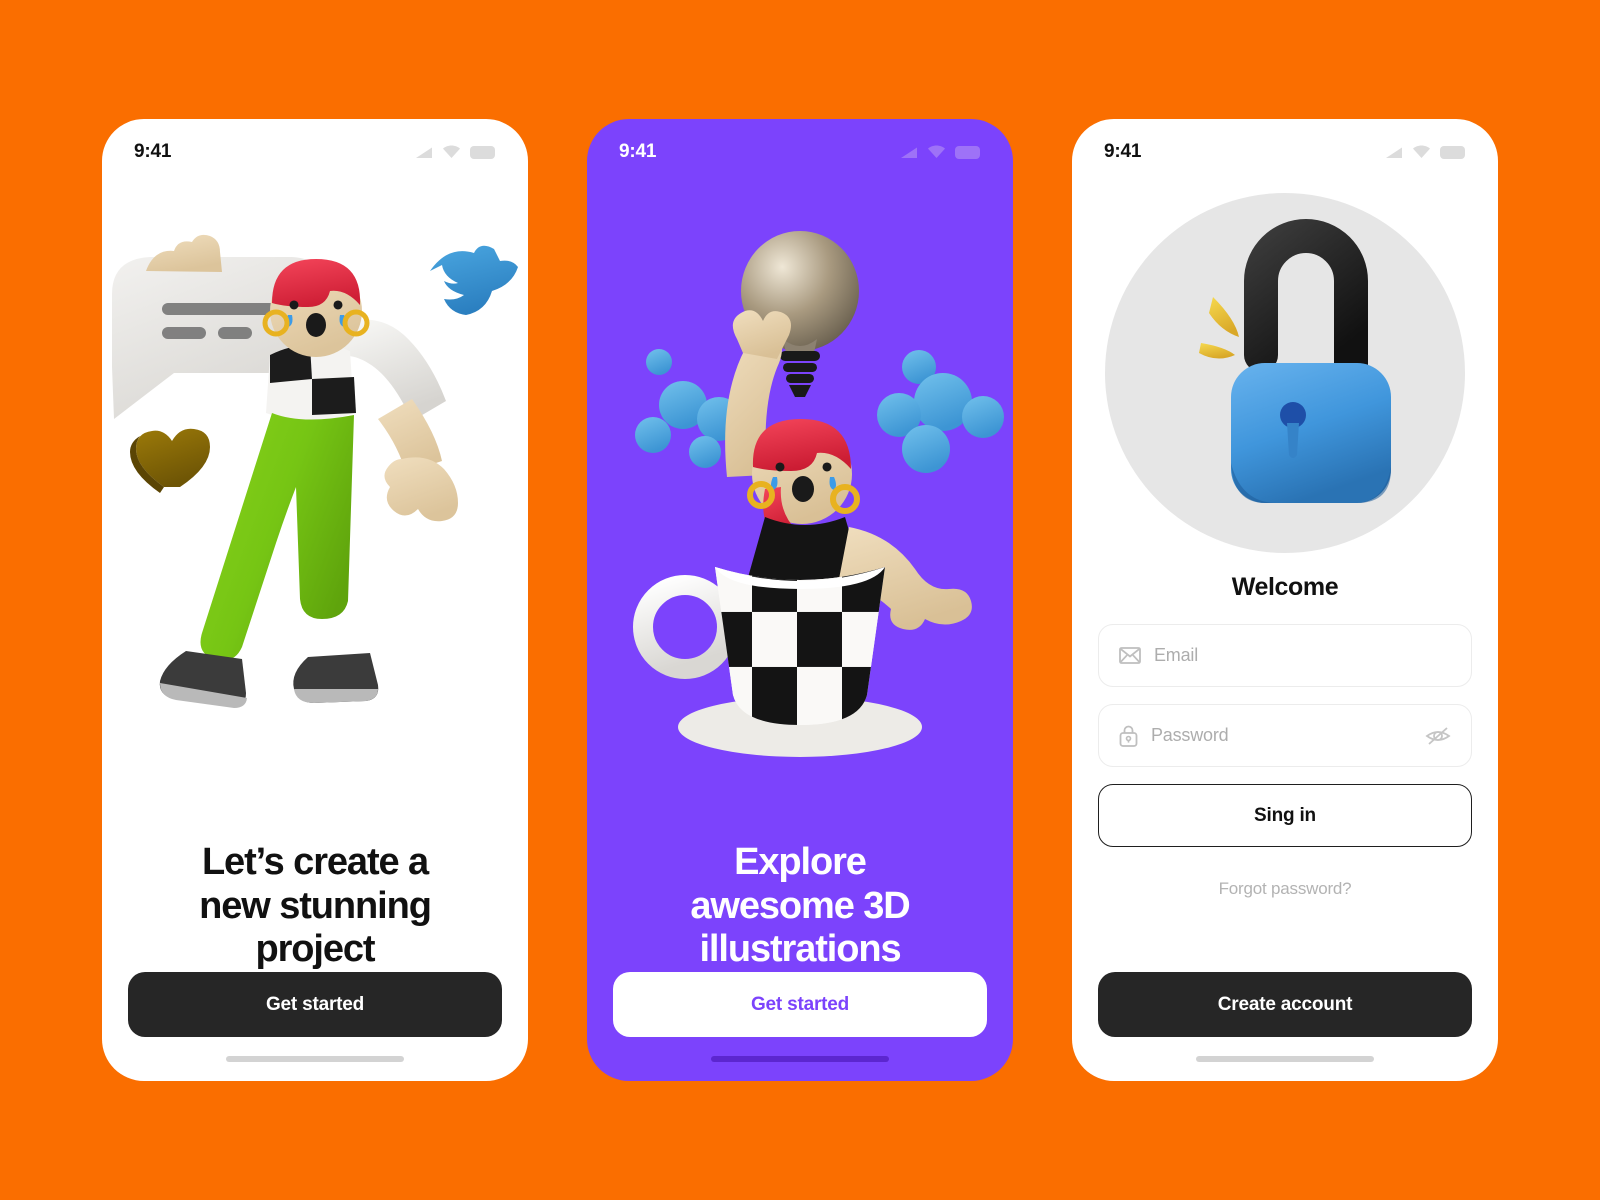  I want to click on eye-left, so click(294, 305).